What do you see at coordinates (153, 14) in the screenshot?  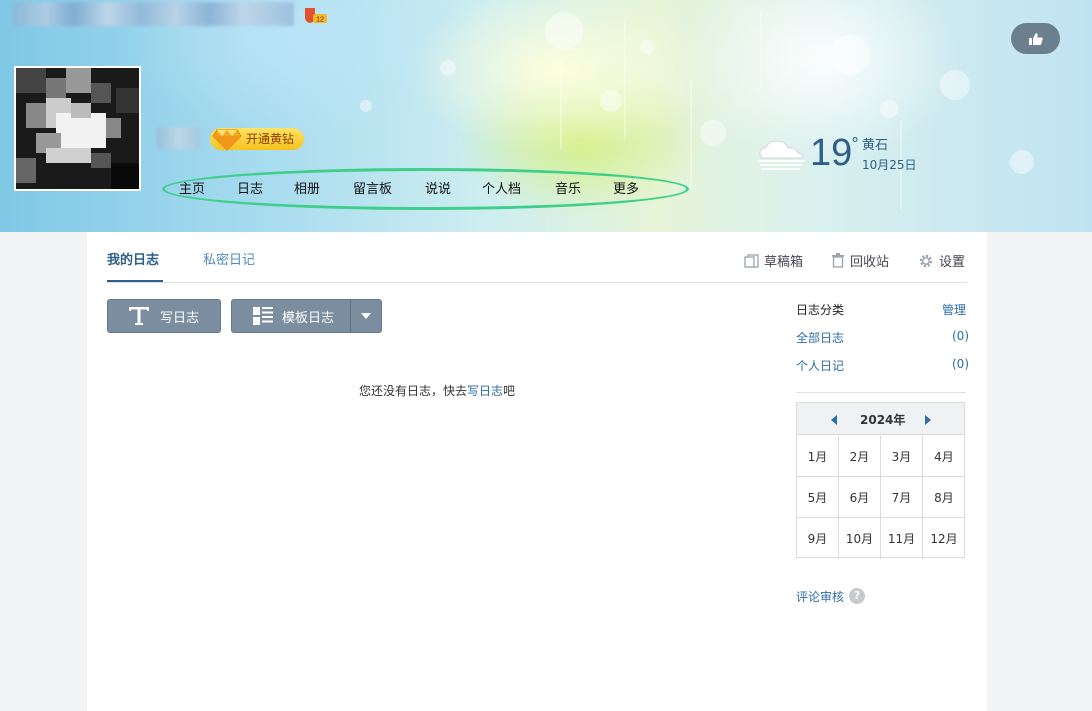 I see `blurred-username` at bounding box center [153, 14].